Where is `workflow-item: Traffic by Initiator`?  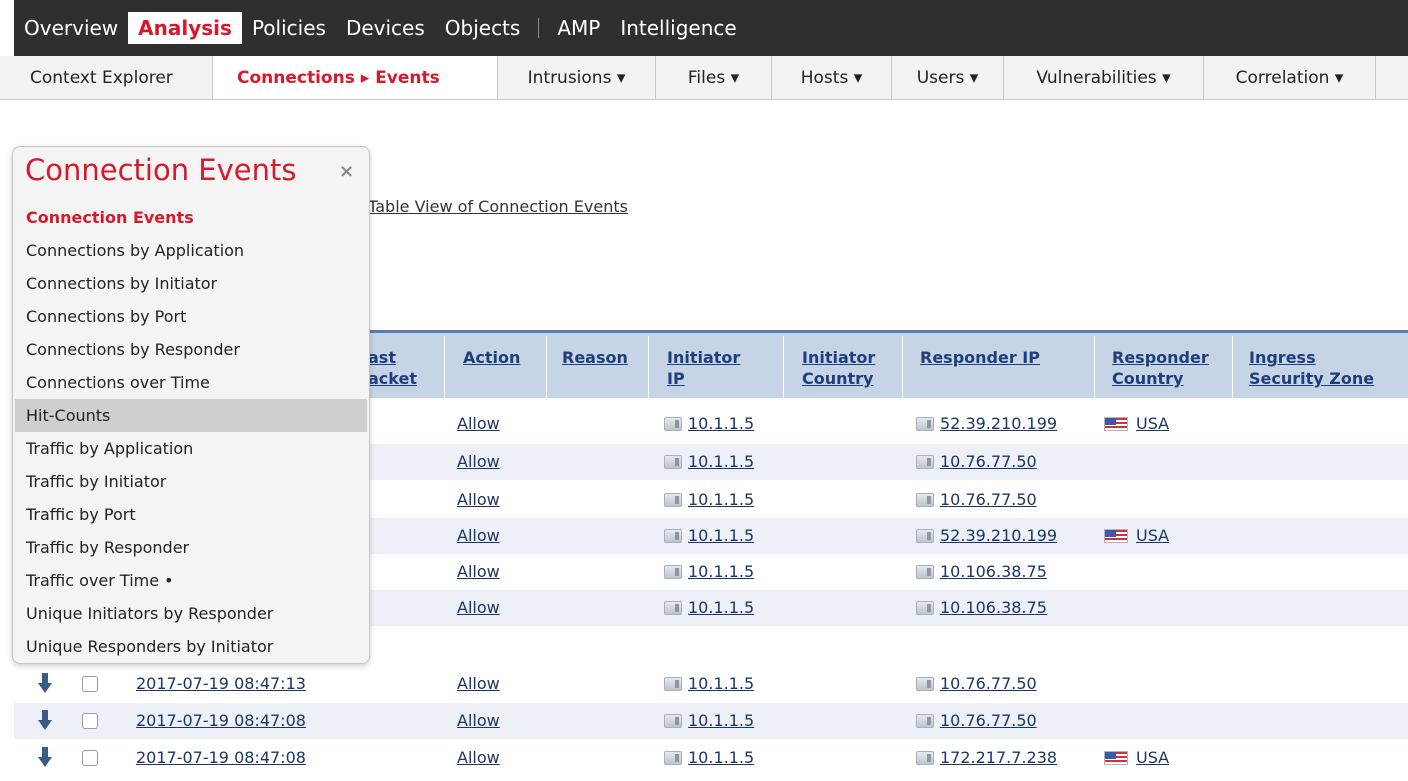
workflow-item: Traffic by Initiator is located at coordinates (191, 481).